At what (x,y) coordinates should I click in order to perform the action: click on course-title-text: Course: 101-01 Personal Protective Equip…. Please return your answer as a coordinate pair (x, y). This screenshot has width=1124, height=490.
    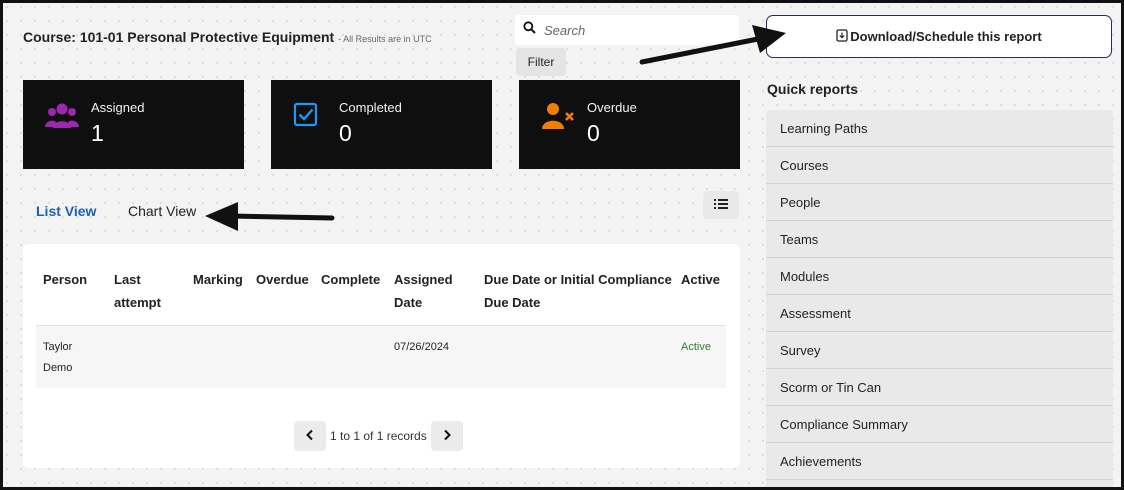
    Looking at the image, I should click on (179, 37).